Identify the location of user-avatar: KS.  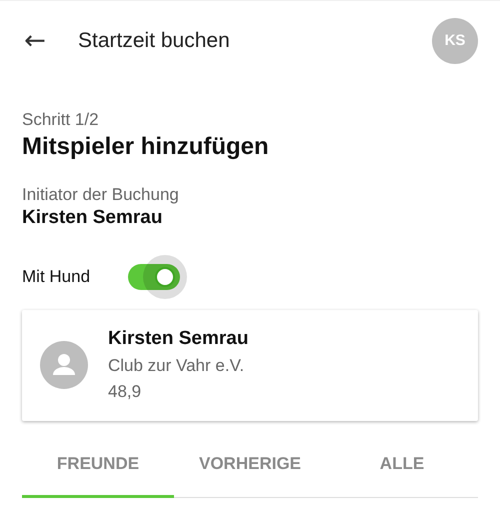
(455, 41).